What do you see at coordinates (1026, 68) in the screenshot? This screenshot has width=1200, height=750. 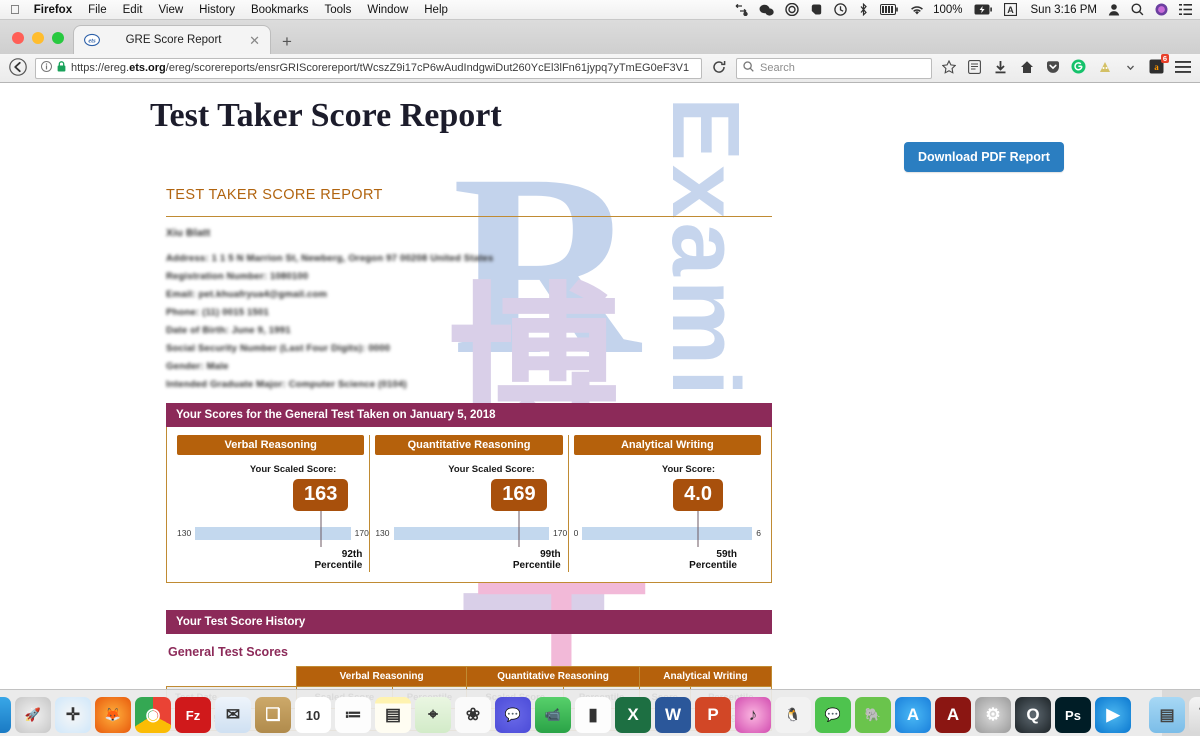 I see `home-icon` at bounding box center [1026, 68].